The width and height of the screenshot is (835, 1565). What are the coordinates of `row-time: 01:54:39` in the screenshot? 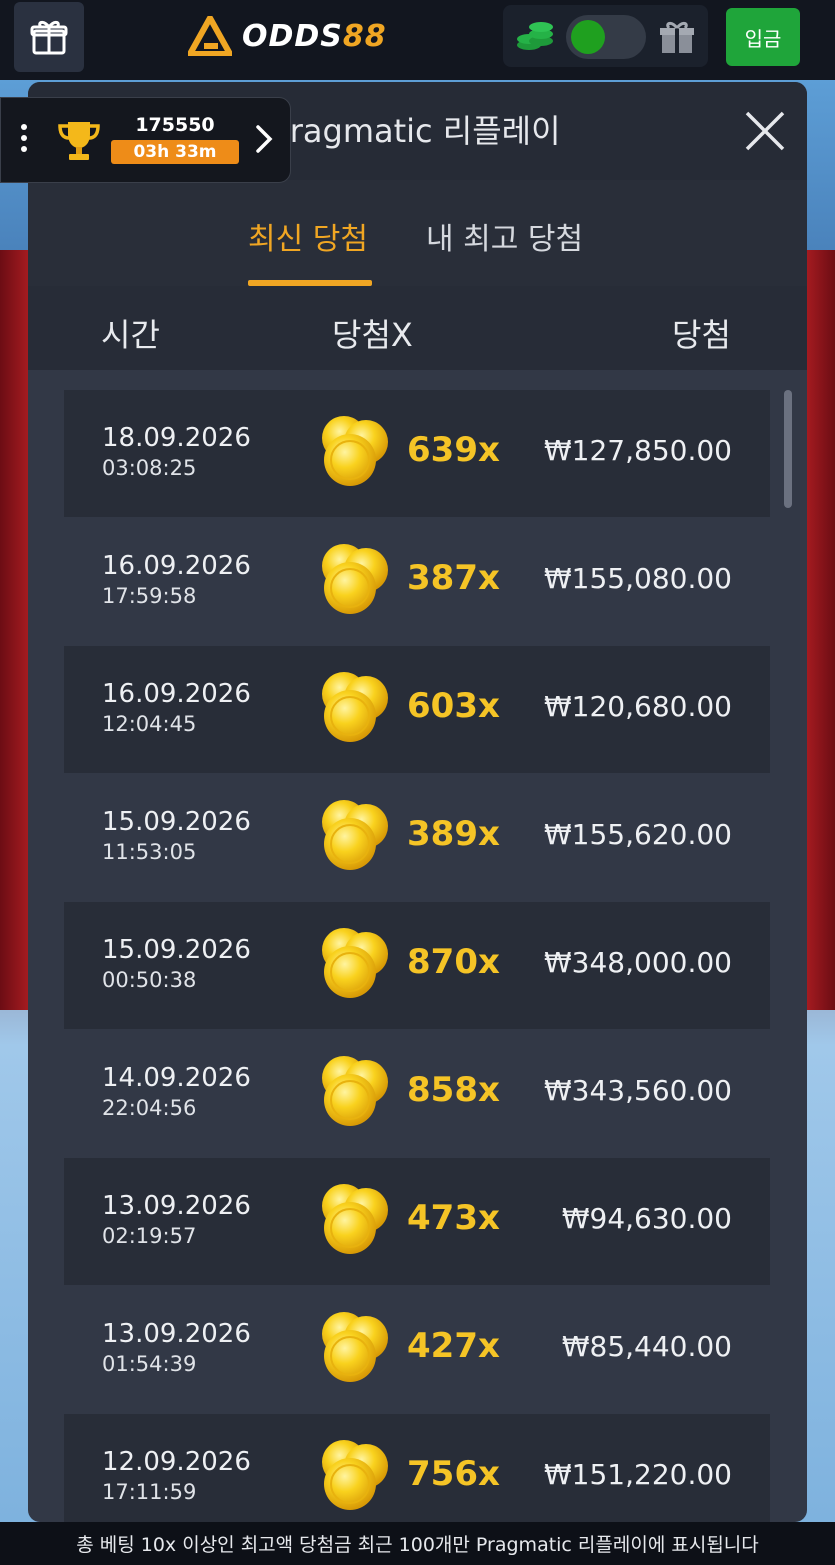 It's located at (149, 1364).